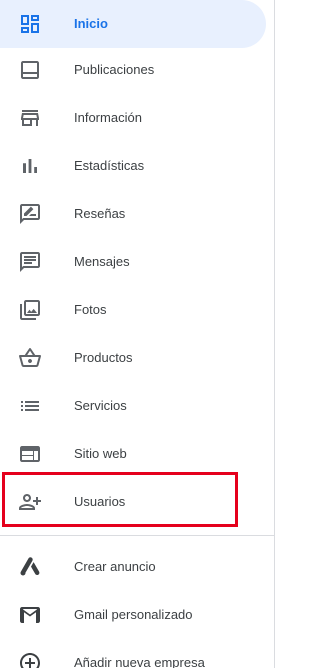  I want to click on sidebar-item-sitio-web: Sitio web, so click(133, 454).